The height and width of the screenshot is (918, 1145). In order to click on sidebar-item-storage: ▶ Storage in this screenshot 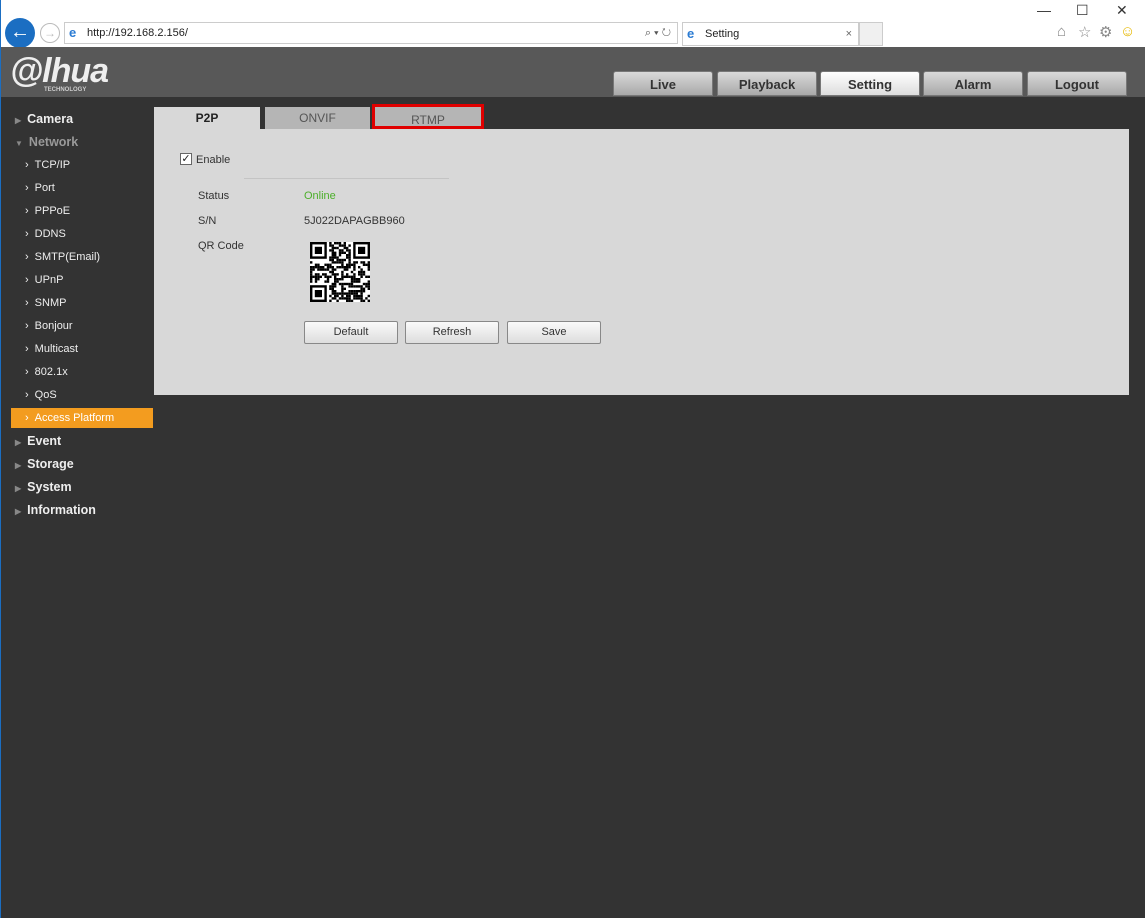, I will do `click(82, 464)`.